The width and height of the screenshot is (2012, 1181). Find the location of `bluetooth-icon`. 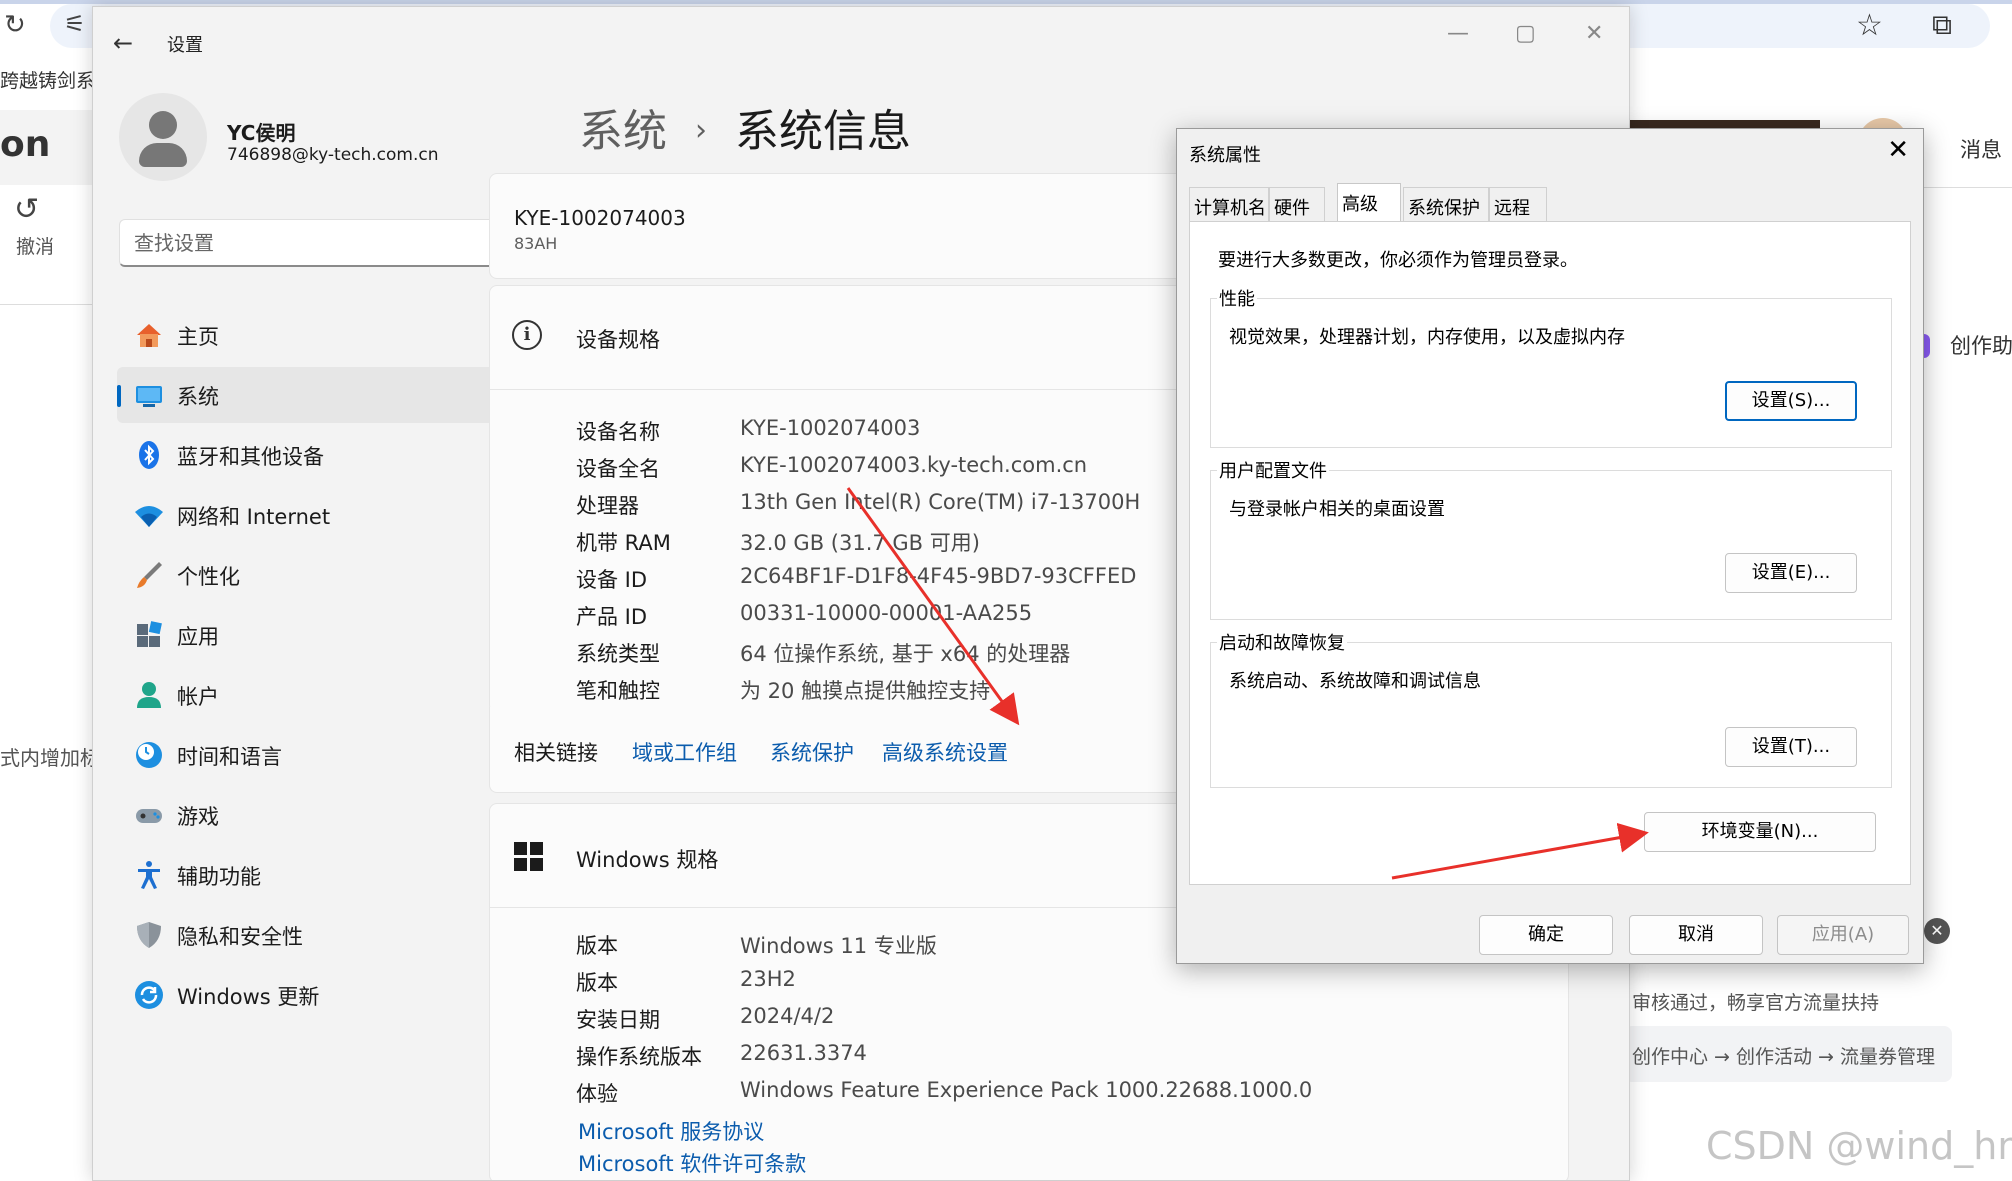

bluetooth-icon is located at coordinates (149, 455).